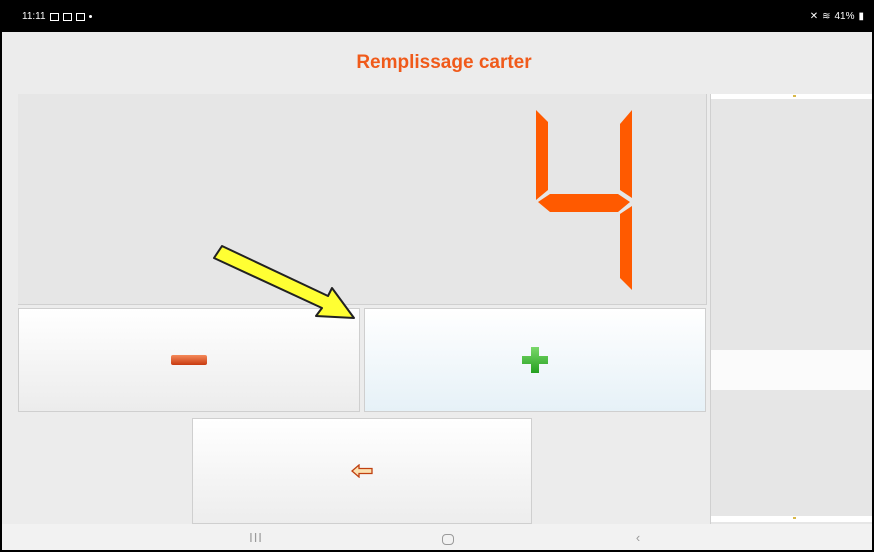 The image size is (874, 552). I want to click on recents-nav-button: III, so click(256, 537).